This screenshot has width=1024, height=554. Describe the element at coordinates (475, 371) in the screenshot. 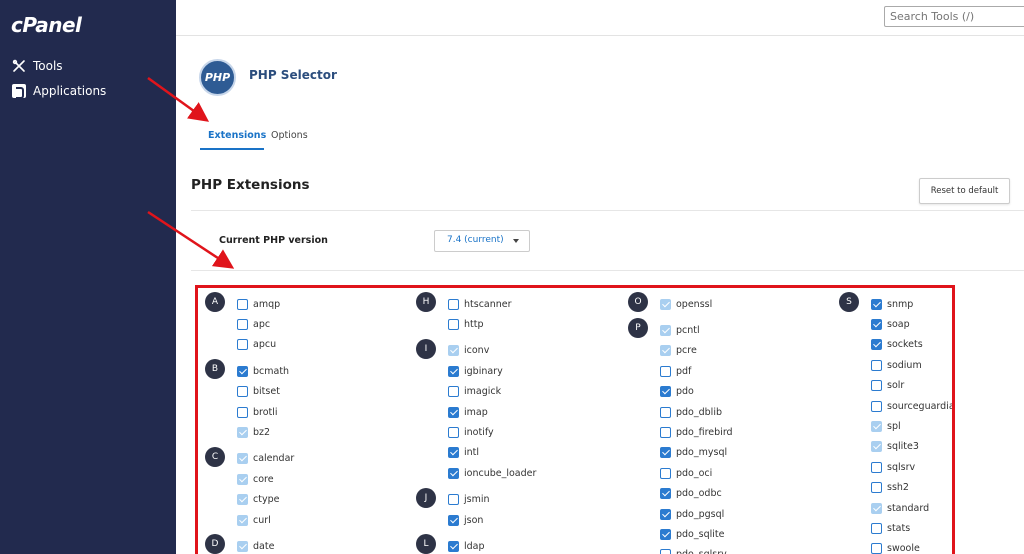

I see `extension-checkbox-igbinary: igbinary` at that location.